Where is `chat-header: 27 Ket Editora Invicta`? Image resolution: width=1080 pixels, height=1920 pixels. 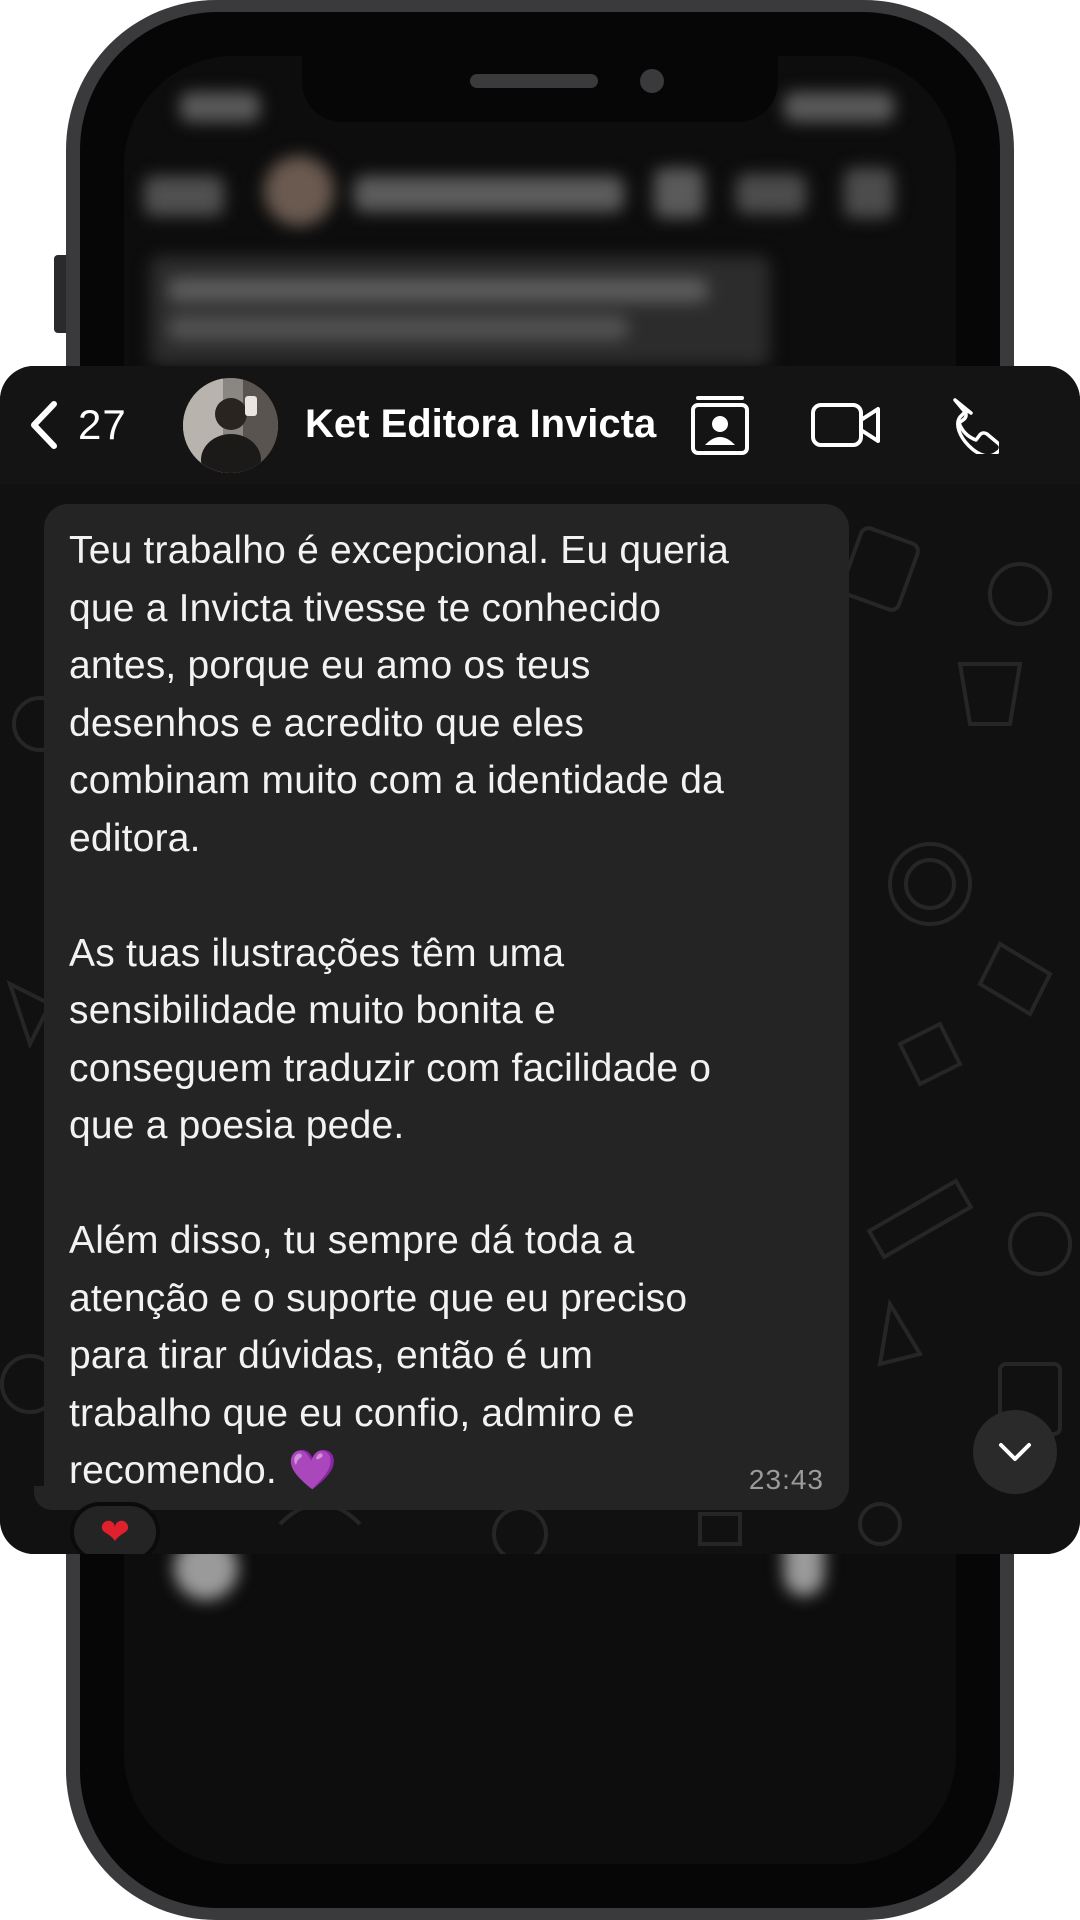 chat-header: 27 Ket Editora Invicta is located at coordinates (540, 425).